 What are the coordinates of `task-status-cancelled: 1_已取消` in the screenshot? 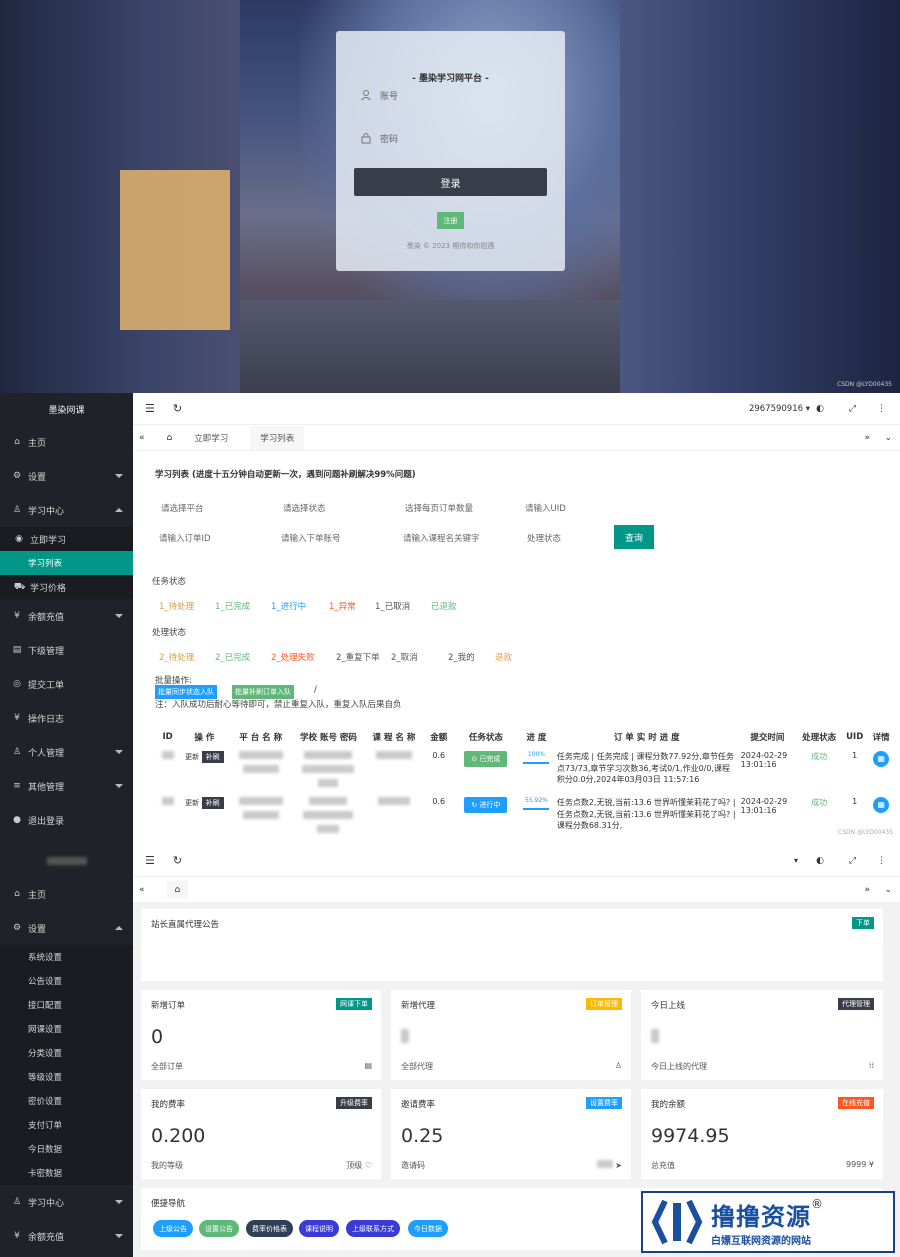 It's located at (392, 606).